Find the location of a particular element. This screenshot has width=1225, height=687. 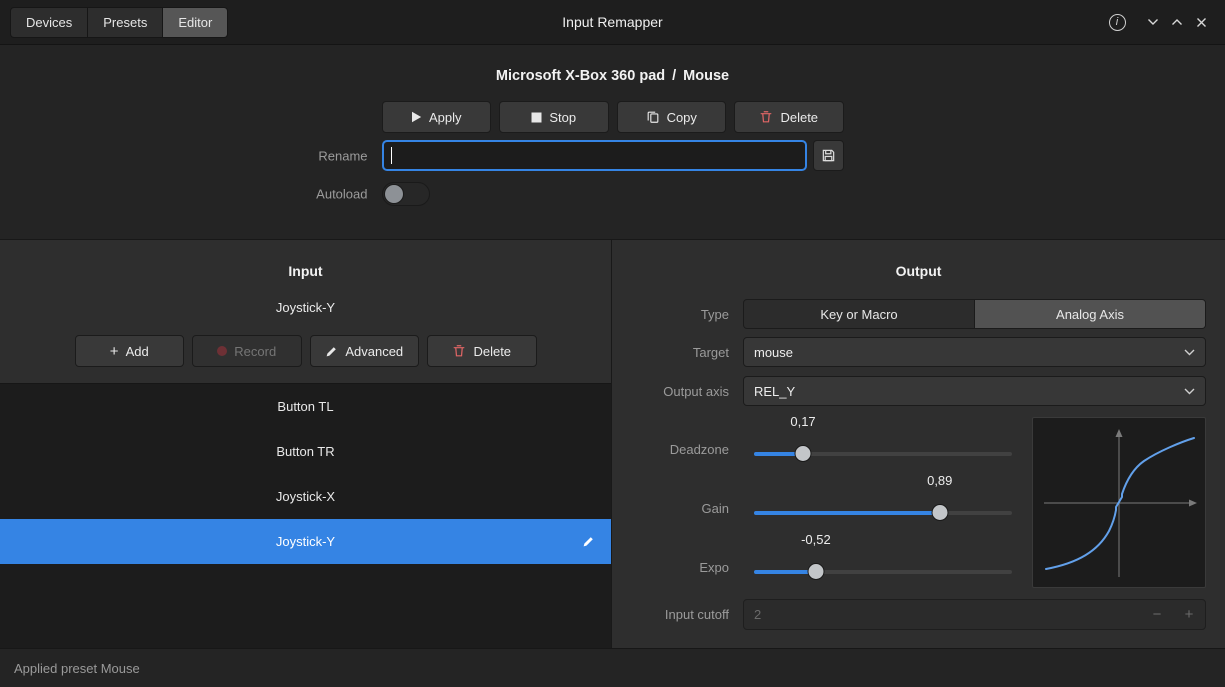

current-input-name: Joystick-Y is located at coordinates (305, 307).